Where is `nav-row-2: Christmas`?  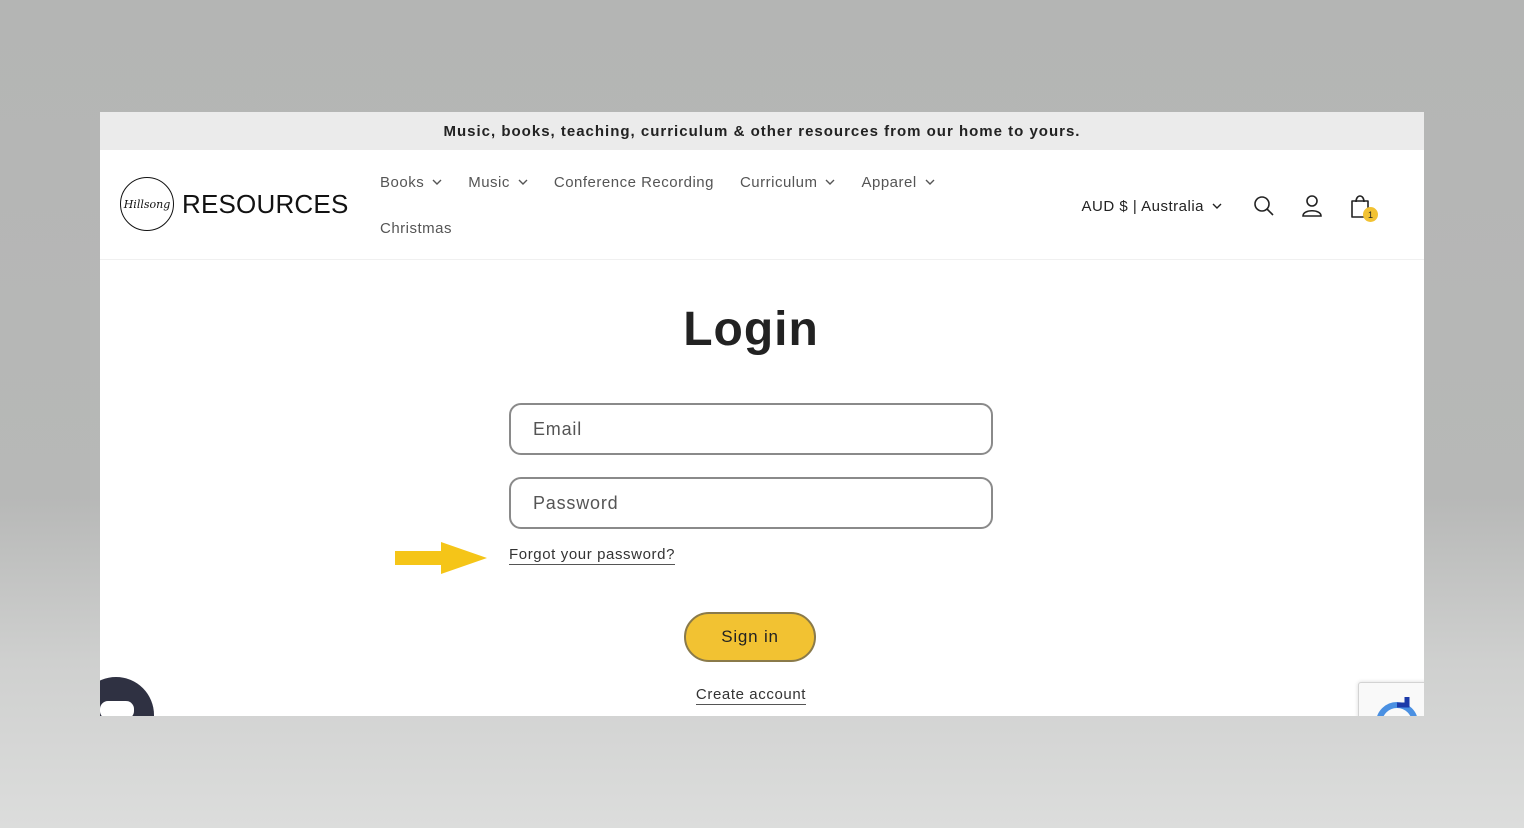
nav-row-2: Christmas is located at coordinates (680, 228).